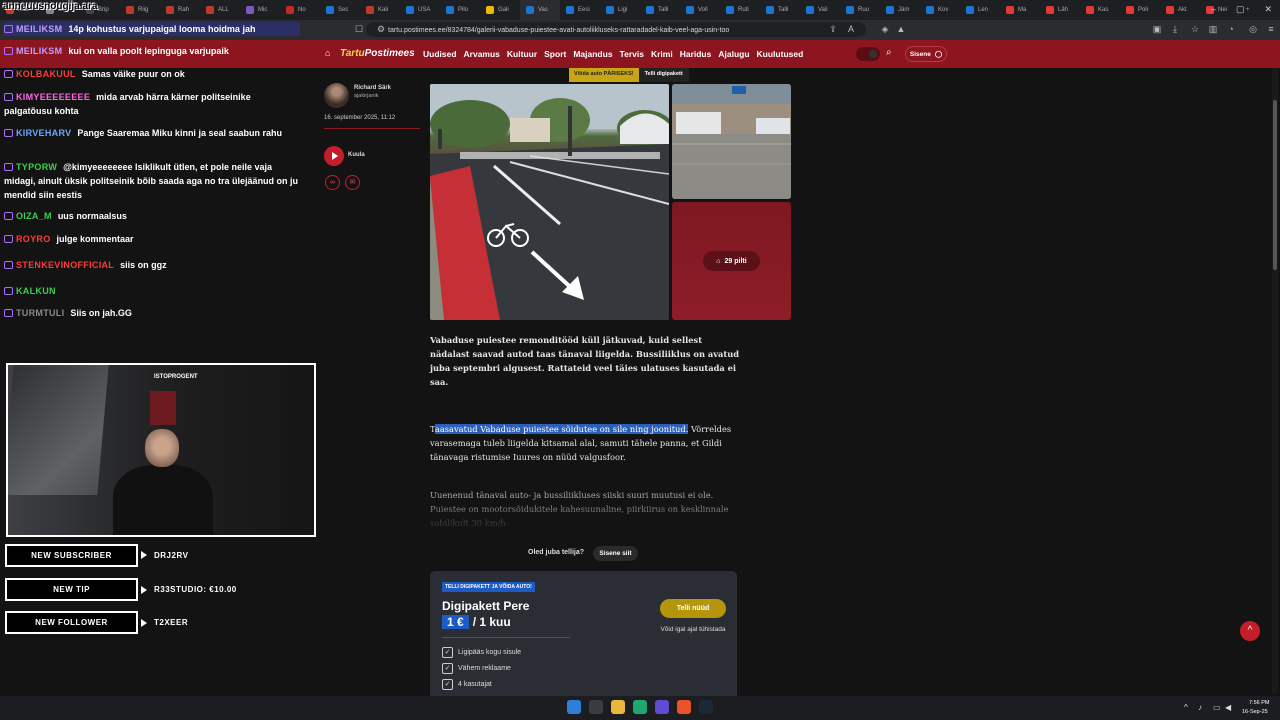 This screenshot has height=720, width=1280. I want to click on steam-icon, so click(706, 707).